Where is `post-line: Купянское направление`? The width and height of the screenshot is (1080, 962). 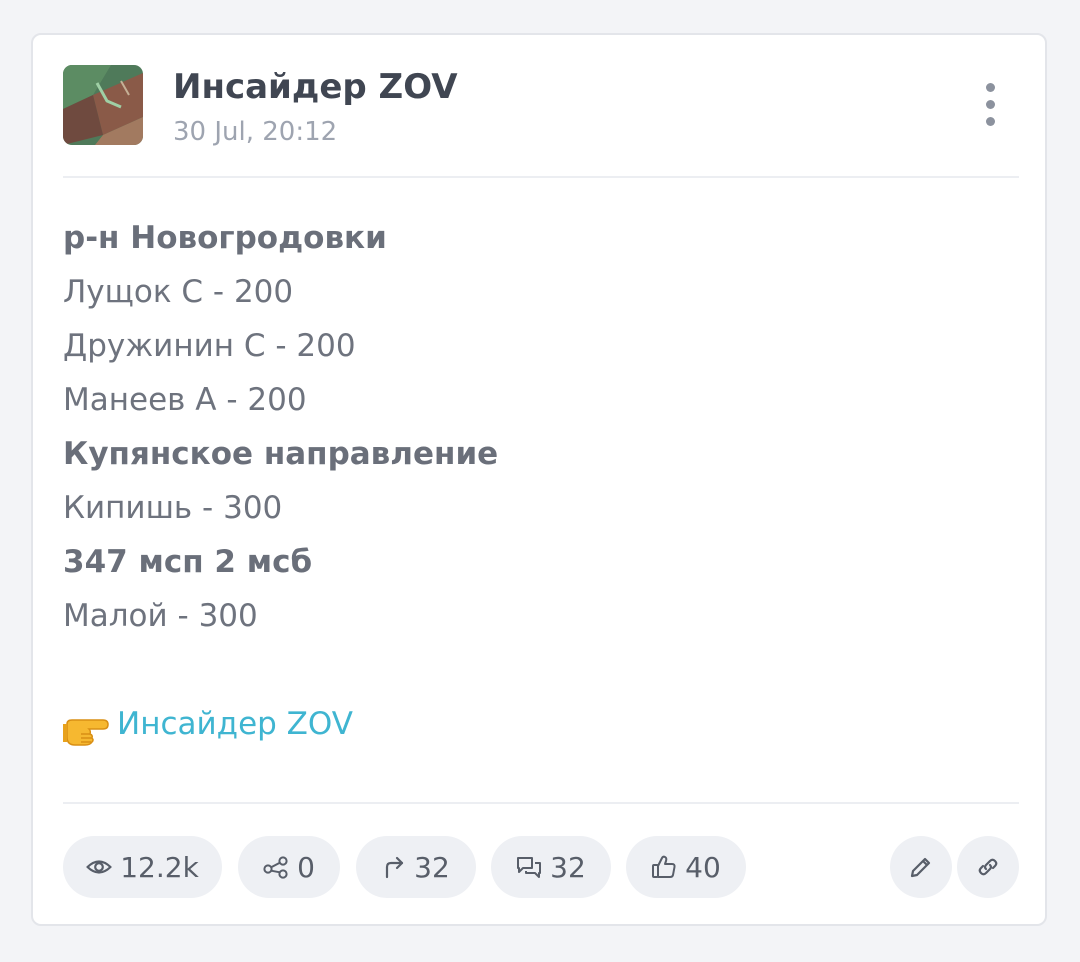 post-line: Купянское направление is located at coordinates (281, 454).